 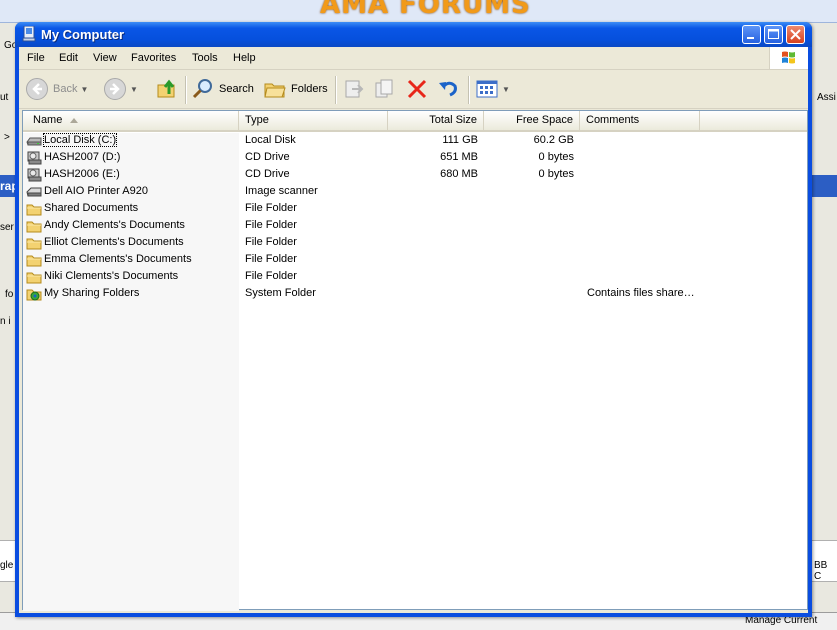 What do you see at coordinates (36, 58) in the screenshot?
I see `menu-file: File` at bounding box center [36, 58].